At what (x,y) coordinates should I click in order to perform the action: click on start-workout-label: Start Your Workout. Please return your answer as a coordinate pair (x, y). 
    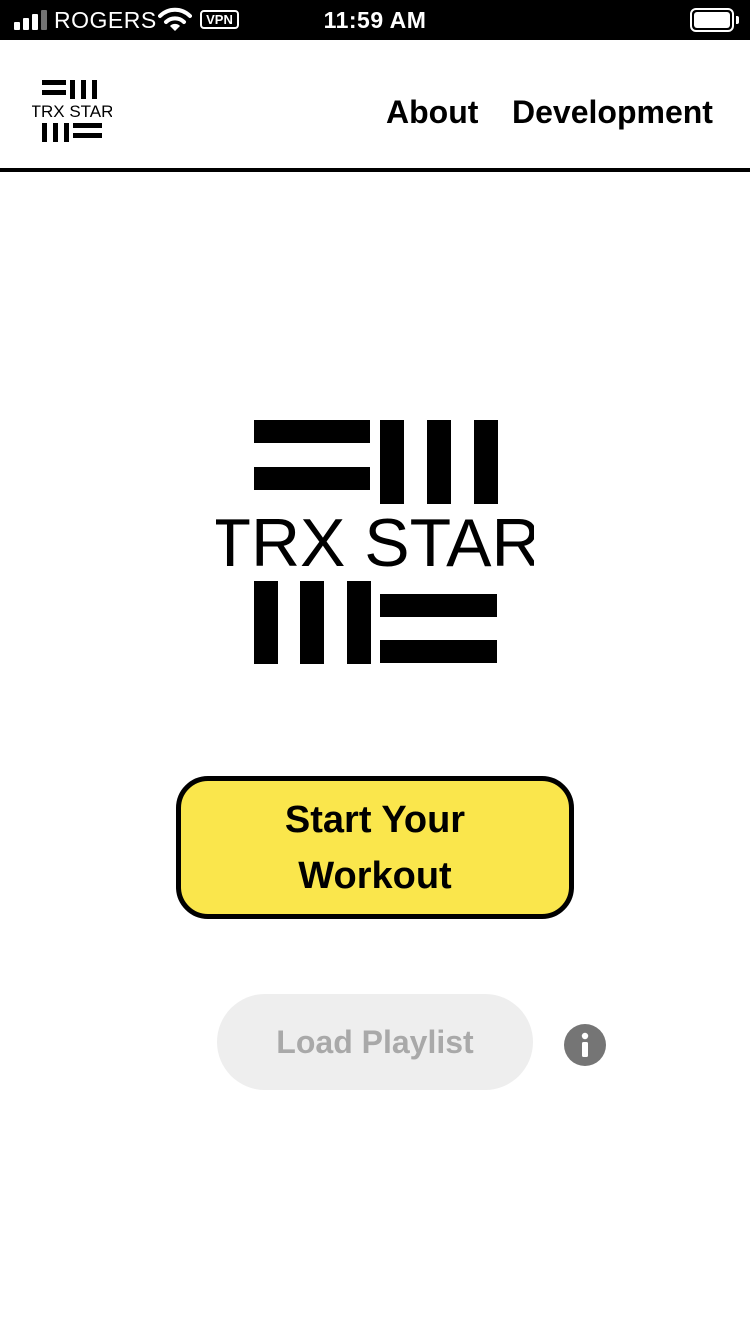
    Looking at the image, I should click on (375, 847).